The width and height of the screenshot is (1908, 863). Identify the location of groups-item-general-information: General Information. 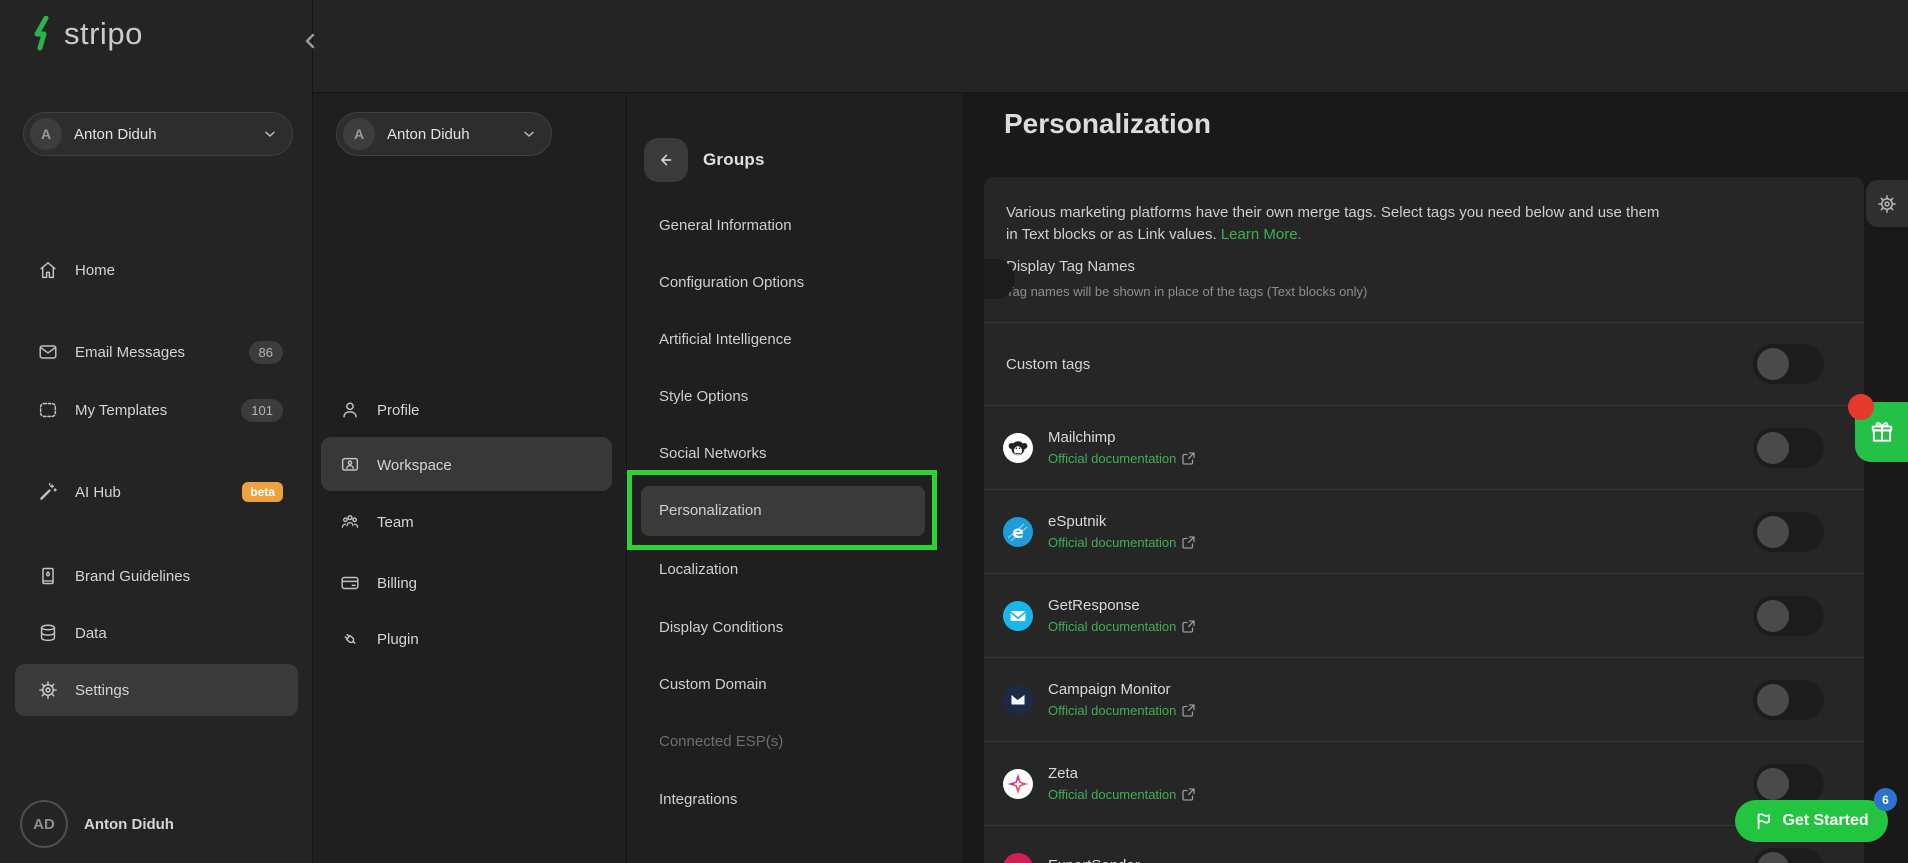
(795, 225).